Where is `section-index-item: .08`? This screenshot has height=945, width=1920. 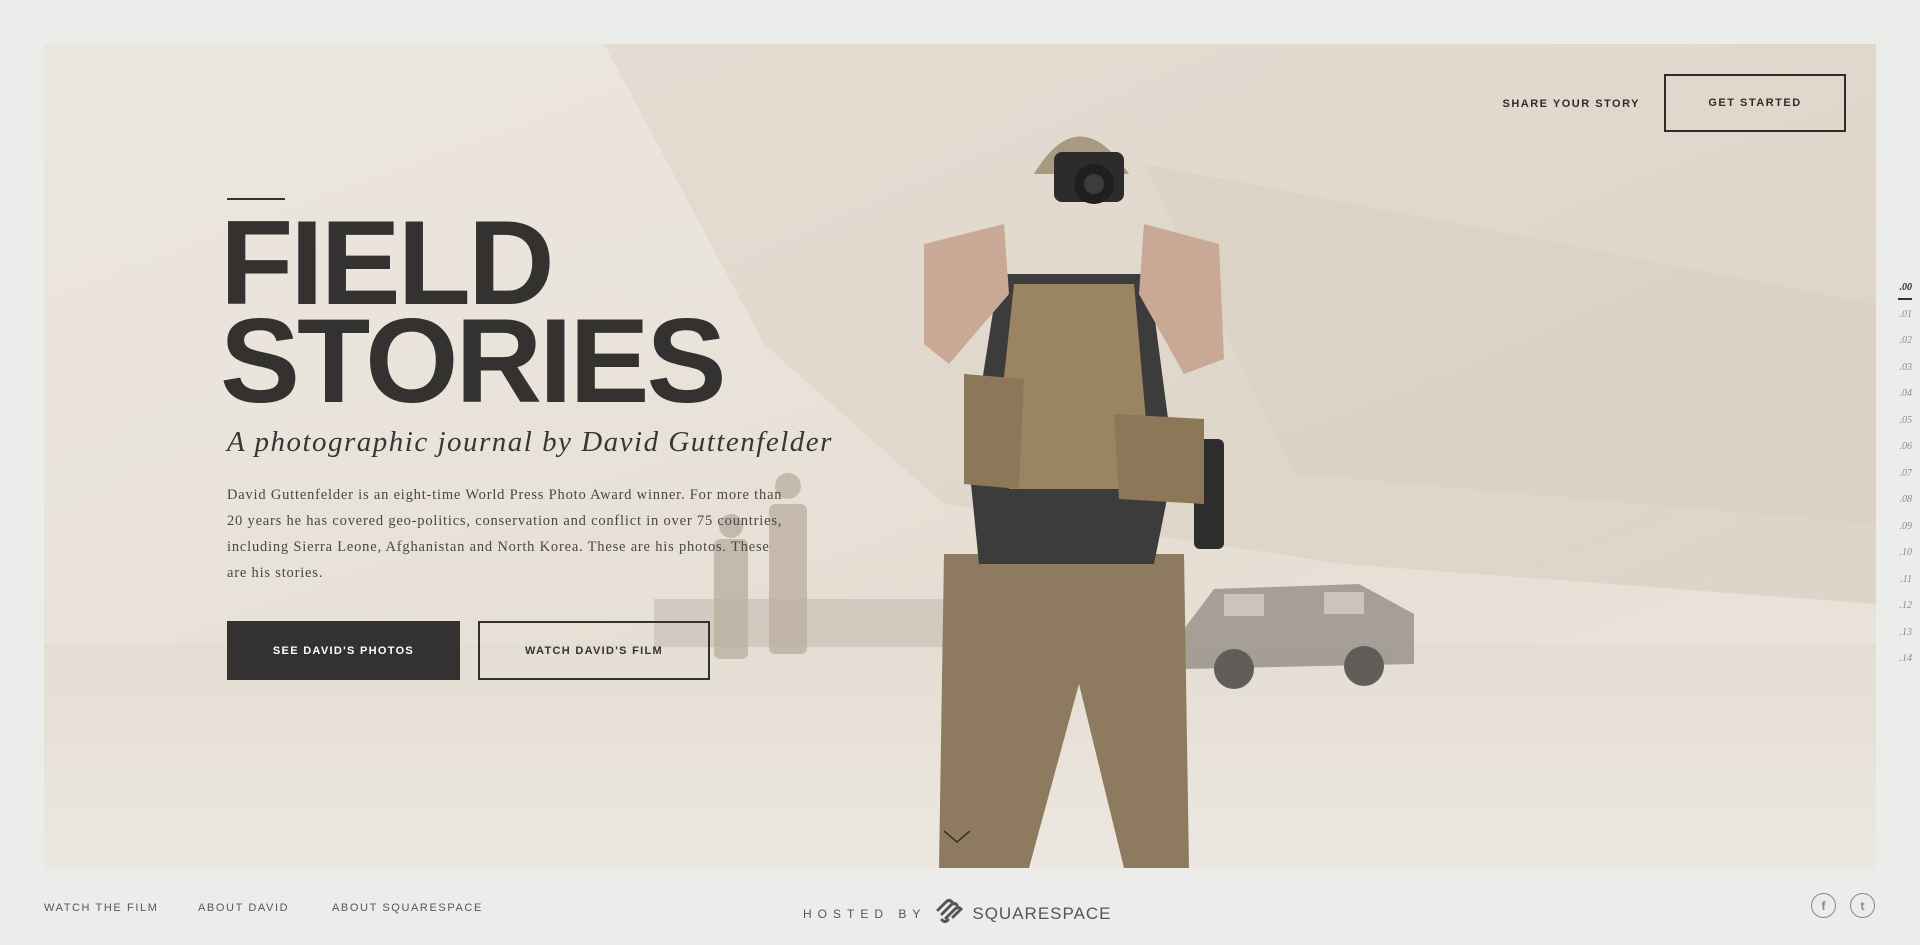
section-index-item: .08 is located at coordinates (1898, 507).